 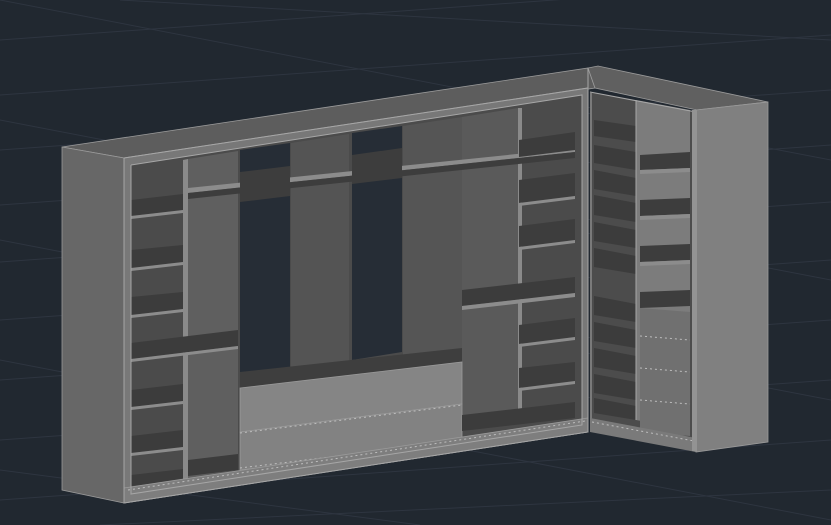 What do you see at coordinates (694, 281) in the screenshot?
I see `corner-end-edge` at bounding box center [694, 281].